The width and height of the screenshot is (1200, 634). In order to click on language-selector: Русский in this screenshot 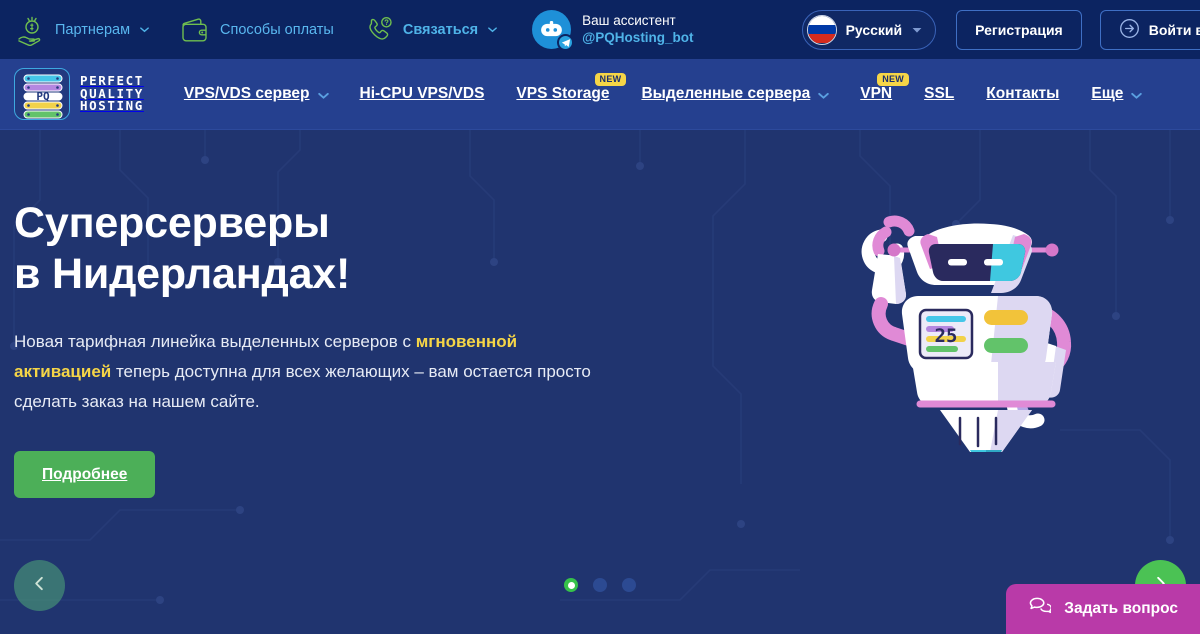, I will do `click(869, 29)`.